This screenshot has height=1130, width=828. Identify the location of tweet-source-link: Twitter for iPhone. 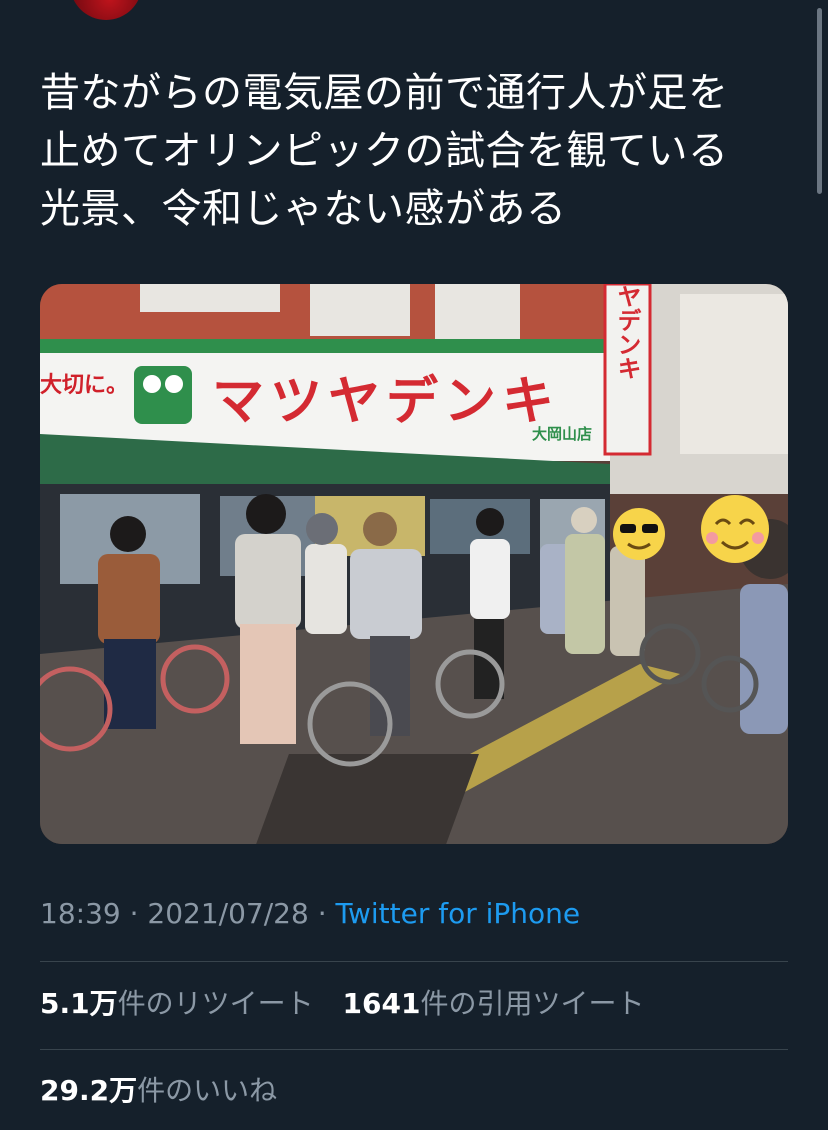
(458, 913).